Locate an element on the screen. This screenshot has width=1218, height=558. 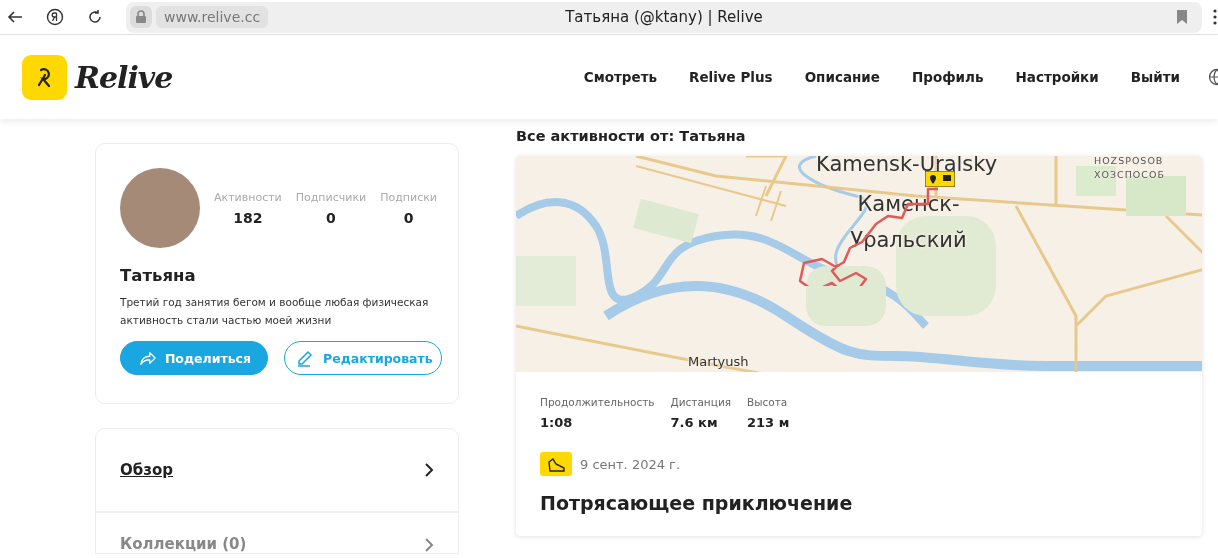
shoe-icon is located at coordinates (556, 464).